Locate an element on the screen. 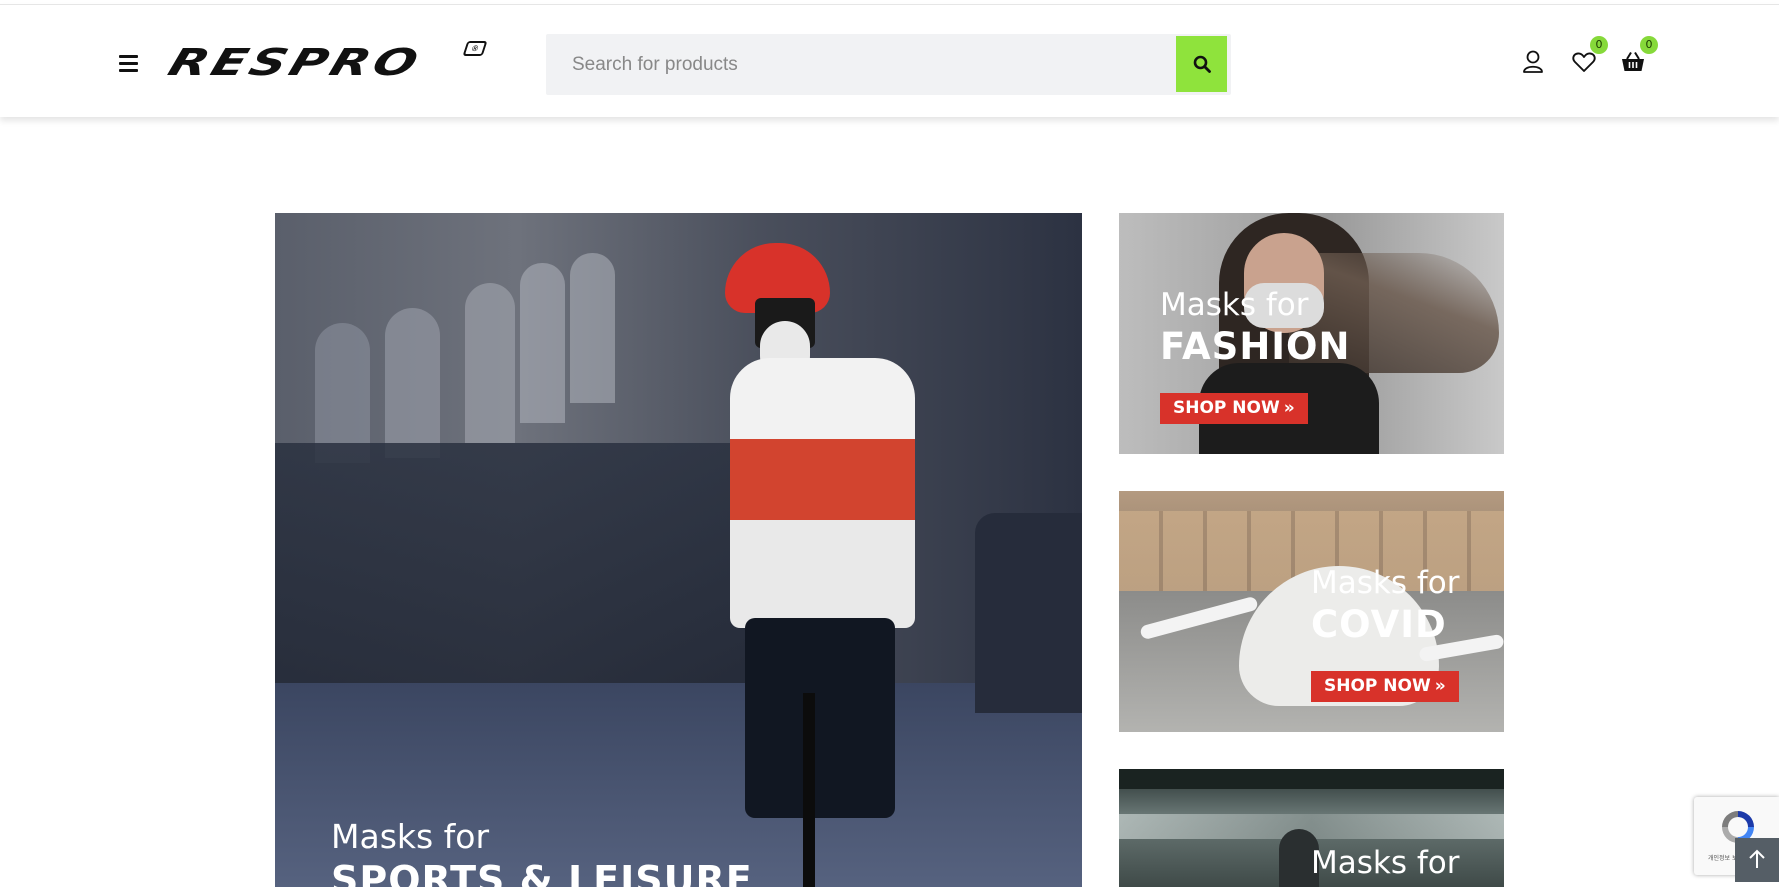 Image resolution: width=1779 pixels, height=887 pixels. site-logo: RESPRO ® is located at coordinates (325, 61).